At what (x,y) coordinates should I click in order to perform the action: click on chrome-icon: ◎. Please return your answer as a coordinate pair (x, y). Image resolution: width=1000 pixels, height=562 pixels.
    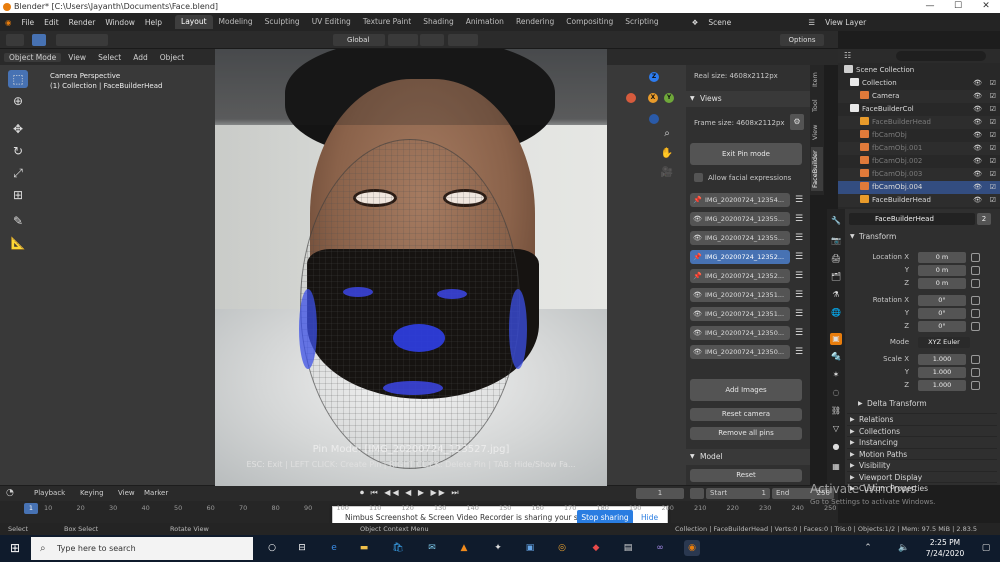
    Looking at the image, I should click on (562, 548).